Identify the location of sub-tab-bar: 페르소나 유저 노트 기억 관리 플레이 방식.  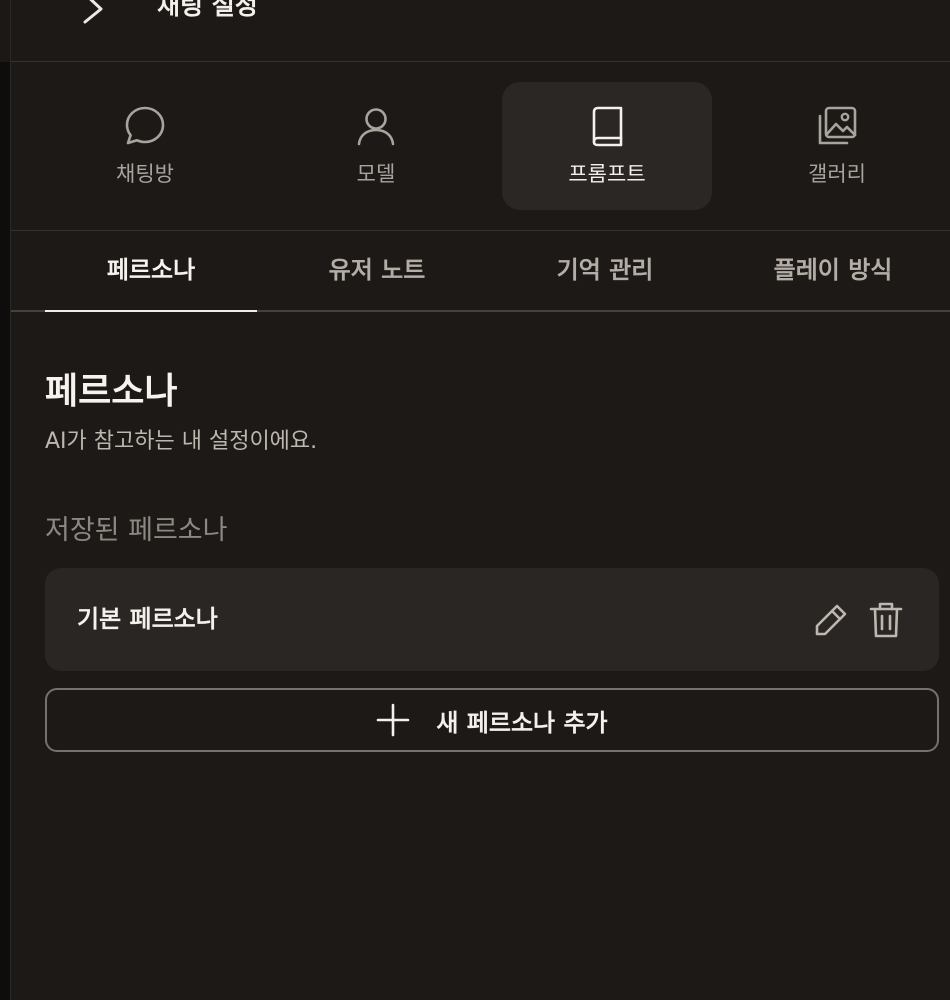
(480, 271).